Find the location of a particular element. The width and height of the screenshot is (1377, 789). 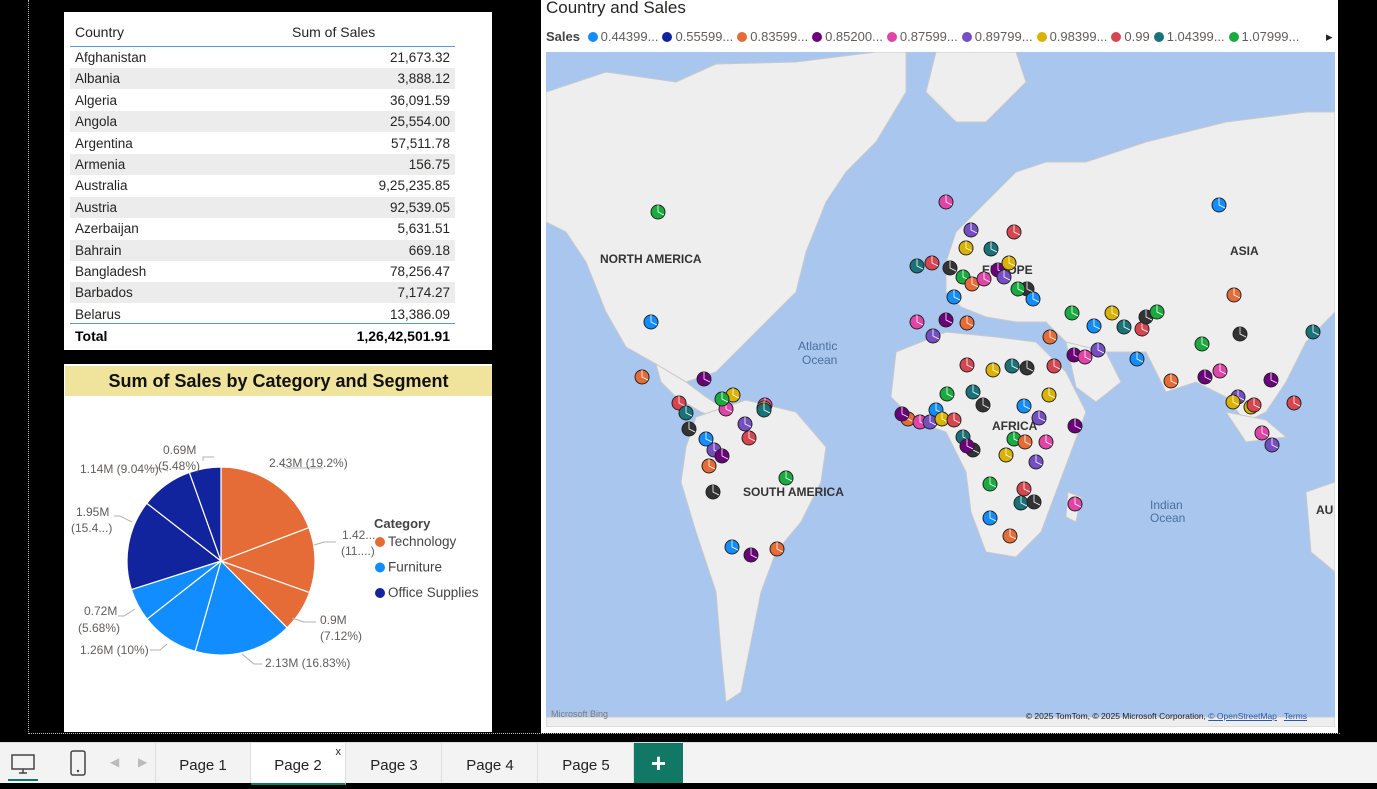

add-page-button: + is located at coordinates (658, 763).